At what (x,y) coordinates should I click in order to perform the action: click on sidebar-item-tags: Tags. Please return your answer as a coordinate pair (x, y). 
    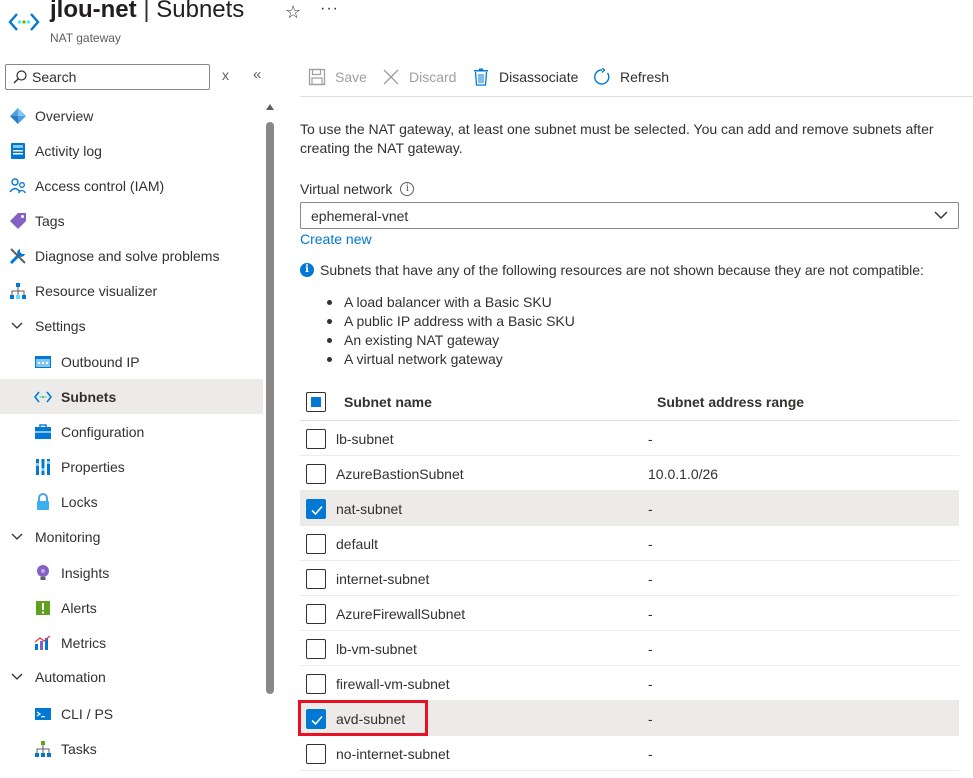
    Looking at the image, I should click on (131, 220).